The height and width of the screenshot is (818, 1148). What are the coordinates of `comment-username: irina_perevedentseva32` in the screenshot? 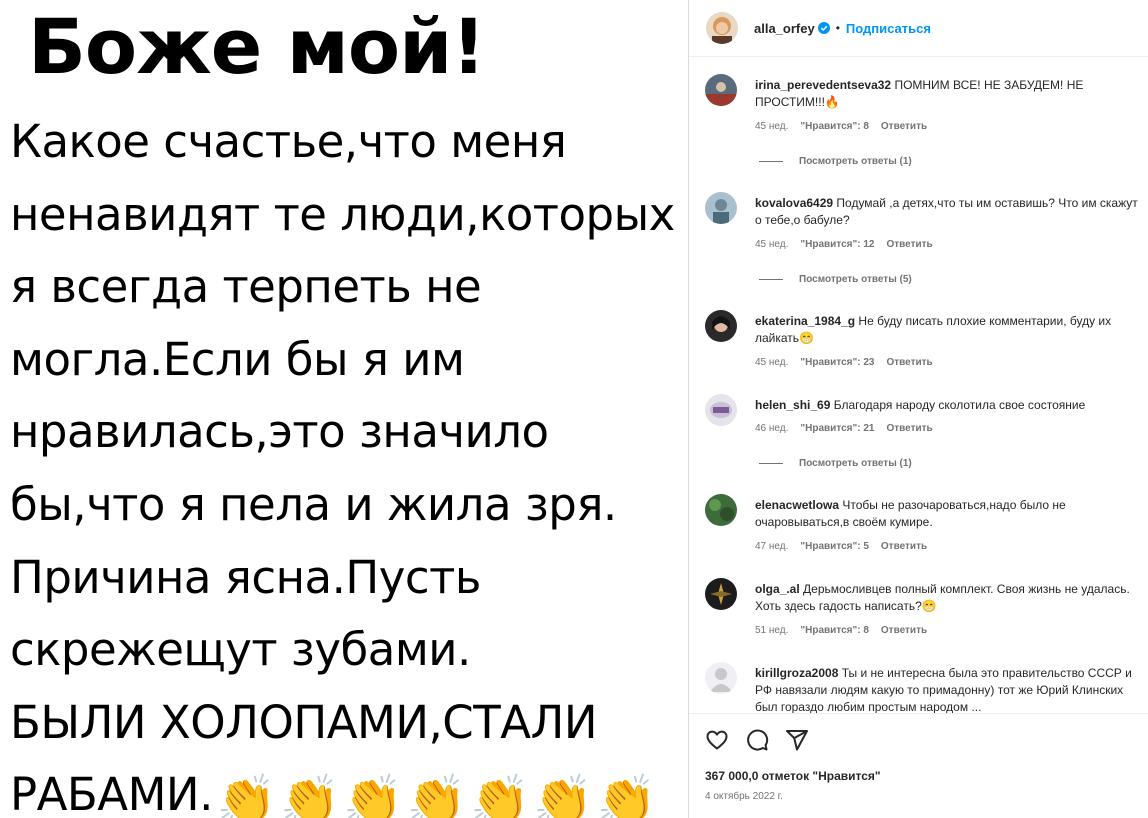 It's located at (823, 85).